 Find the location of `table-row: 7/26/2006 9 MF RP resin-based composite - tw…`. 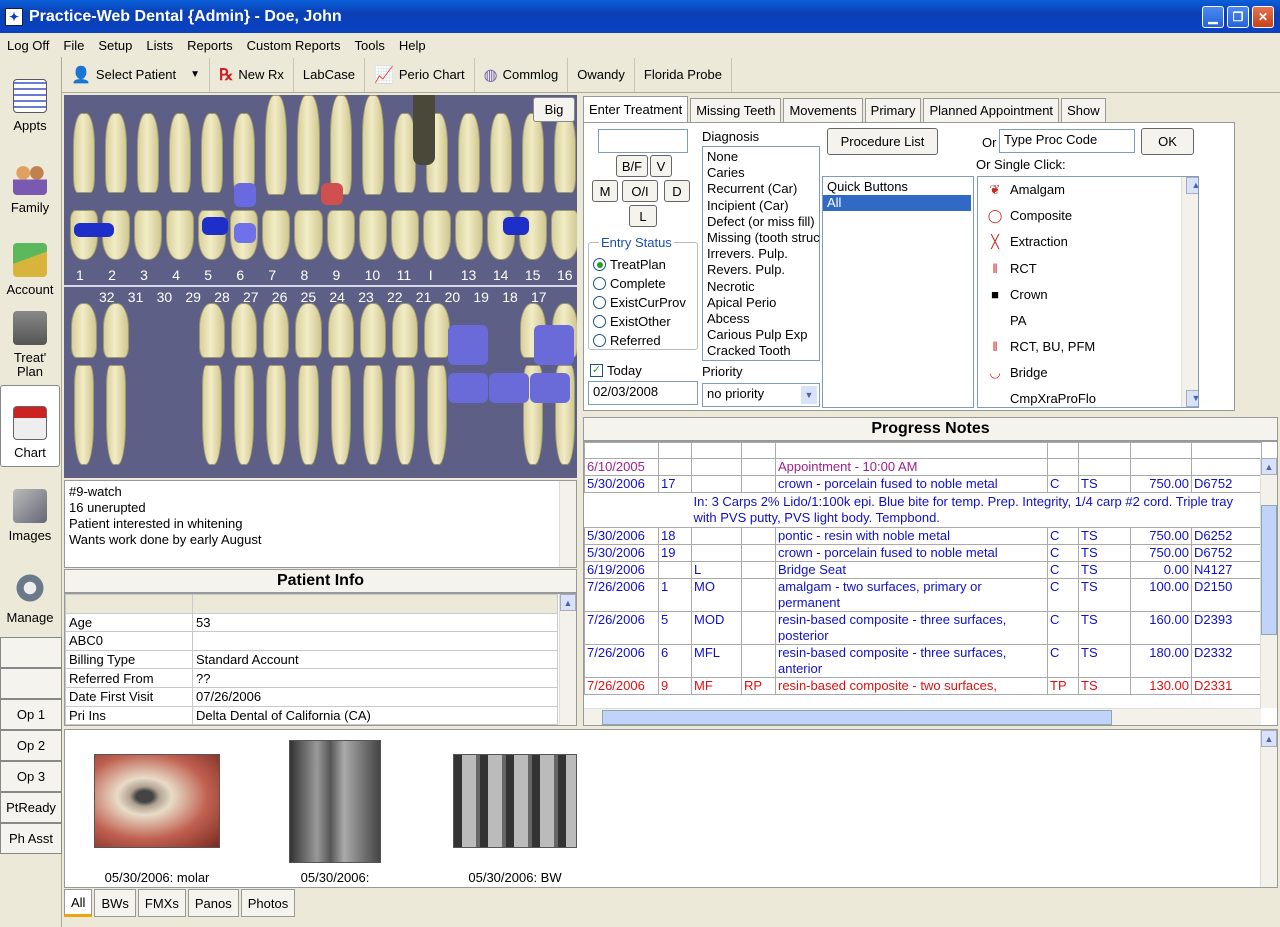

table-row: 7/26/2006 9 MF RP resin-based composite - tw… is located at coordinates (923, 686).